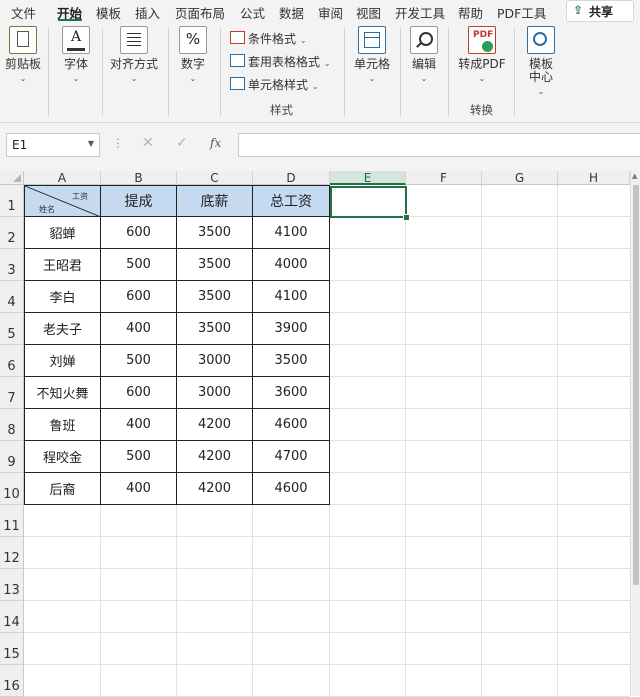 Image resolution: width=640 pixels, height=697 pixels. I want to click on row-header-15: 15, so click(12, 649).